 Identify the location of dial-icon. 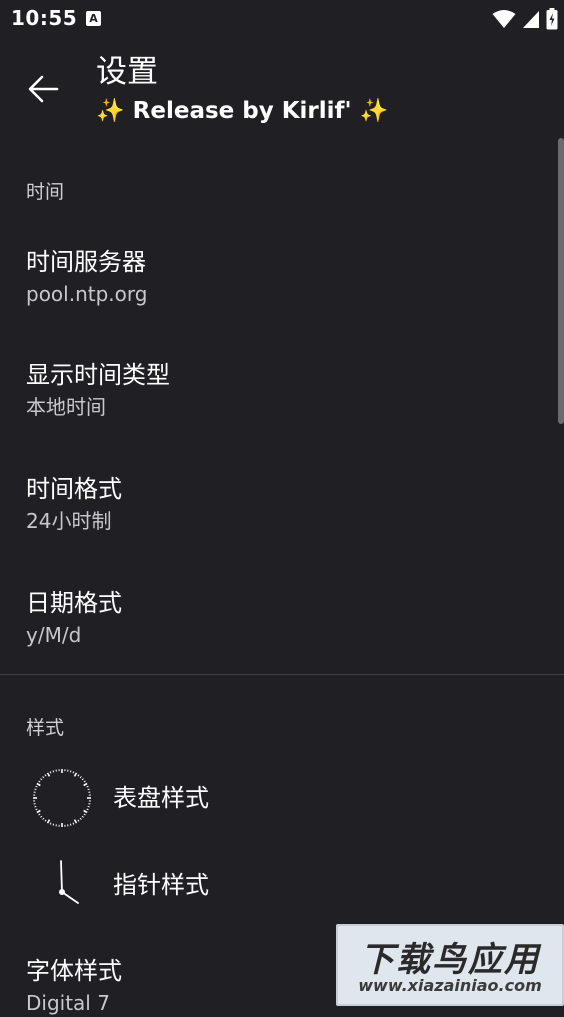
(64, 800).